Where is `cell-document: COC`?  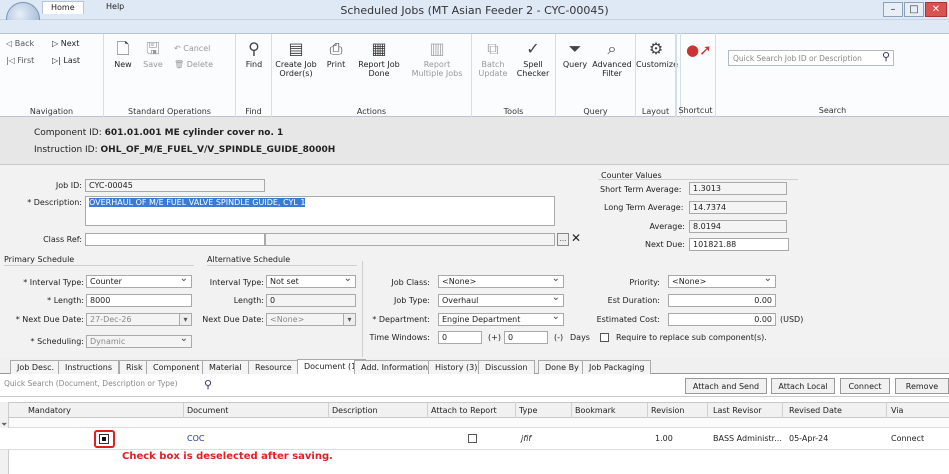
cell-document: COC is located at coordinates (195, 438).